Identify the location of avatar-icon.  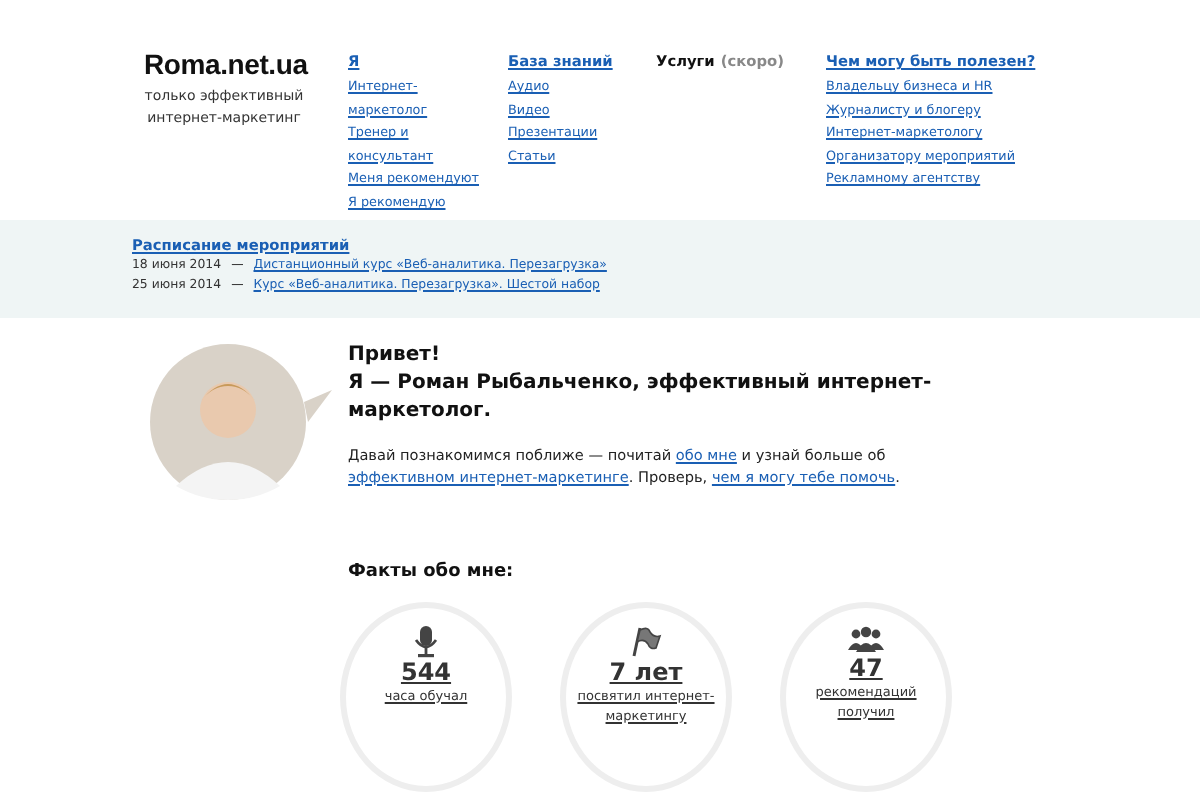
(242, 421).